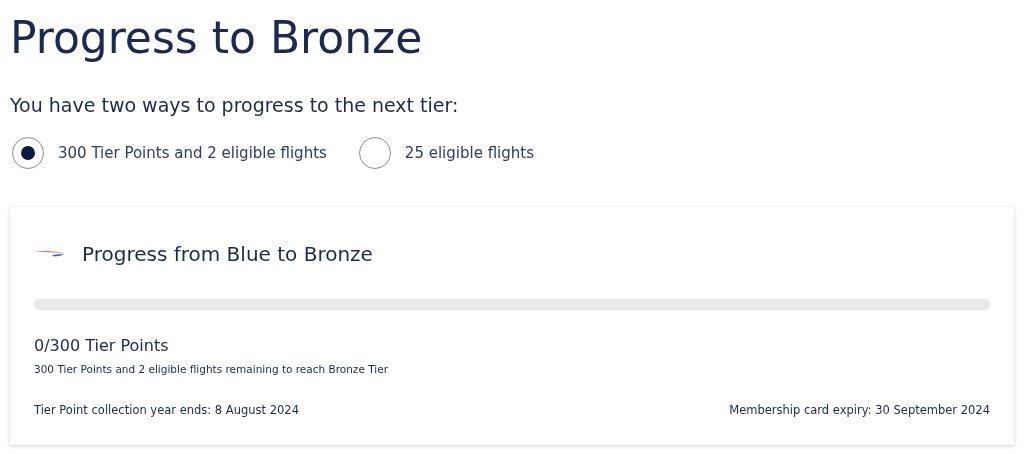 This screenshot has width=1024, height=454. Describe the element at coordinates (211, 370) in the screenshot. I see `remaining-text: 300 Tier Points and 2 eligible flights remaining to reach Bronze Tier` at that location.